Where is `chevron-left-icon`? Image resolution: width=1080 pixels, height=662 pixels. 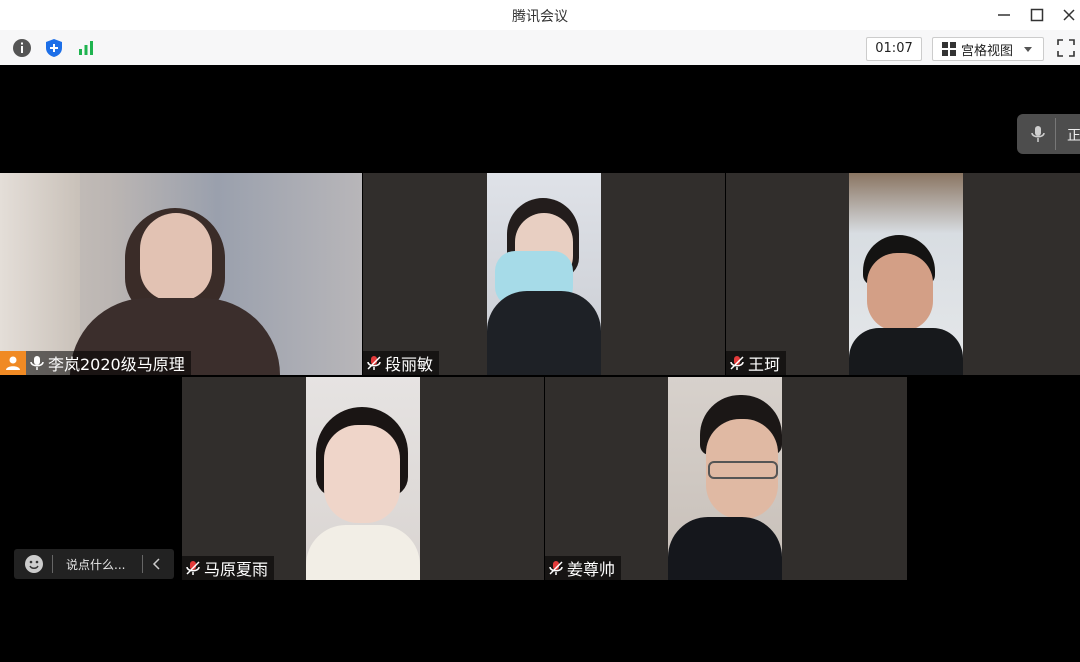
chevron-left-icon is located at coordinates (157, 564).